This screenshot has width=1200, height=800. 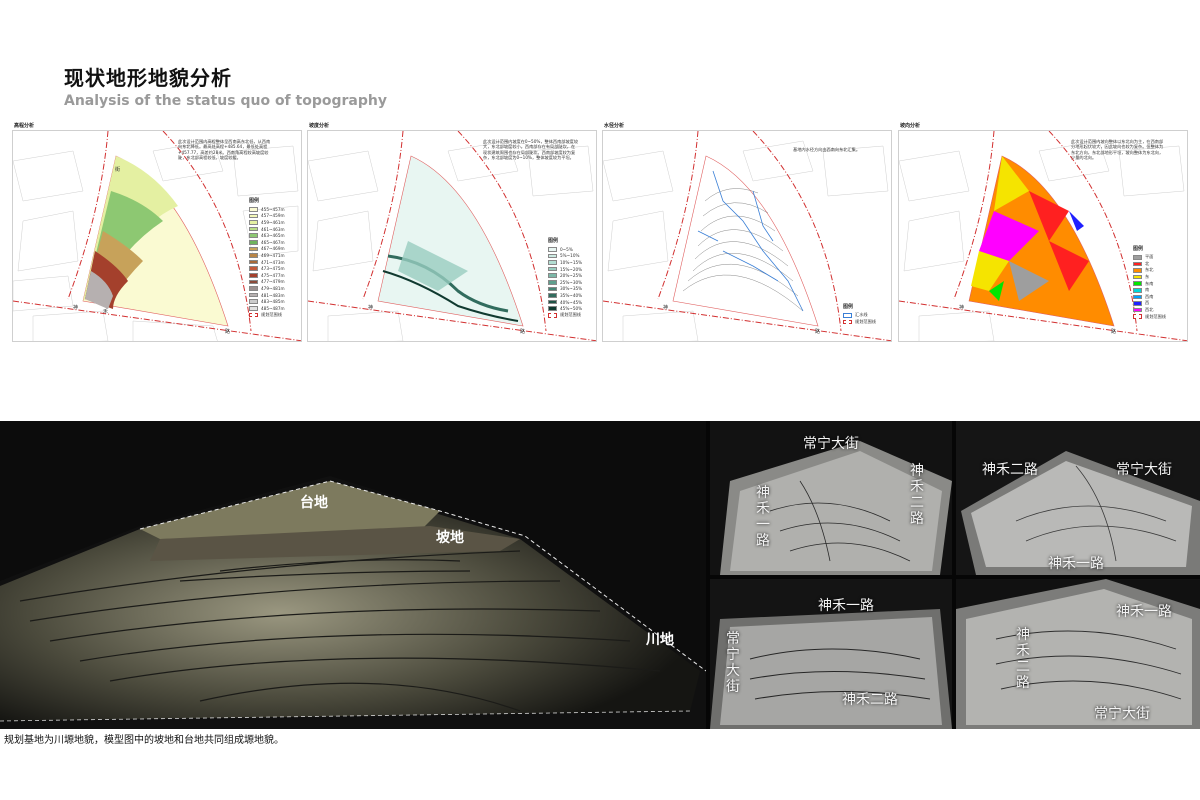 I want to click on legend-label: 461~463m, so click(x=273, y=229).